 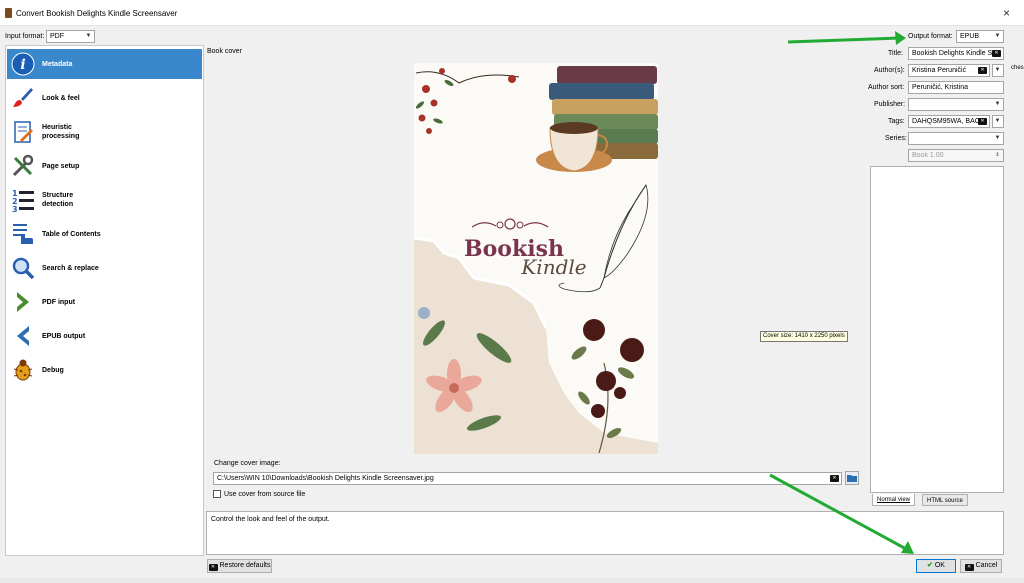 What do you see at coordinates (841, 292) in the screenshot?
I see `annotation-arrows` at bounding box center [841, 292].